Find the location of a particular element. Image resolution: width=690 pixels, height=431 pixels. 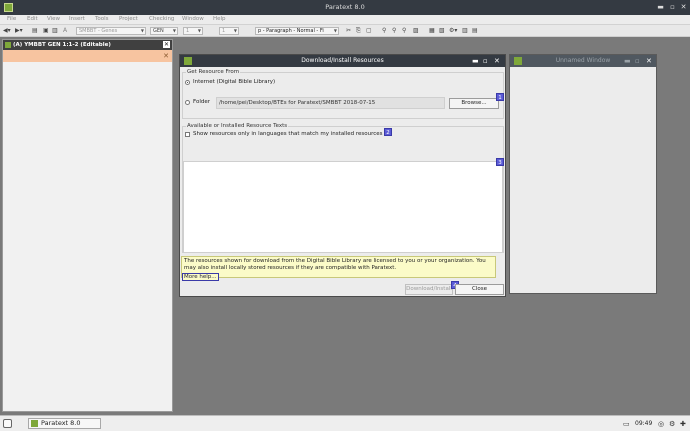

layout2-icon: ▤ is located at coordinates (475, 31).